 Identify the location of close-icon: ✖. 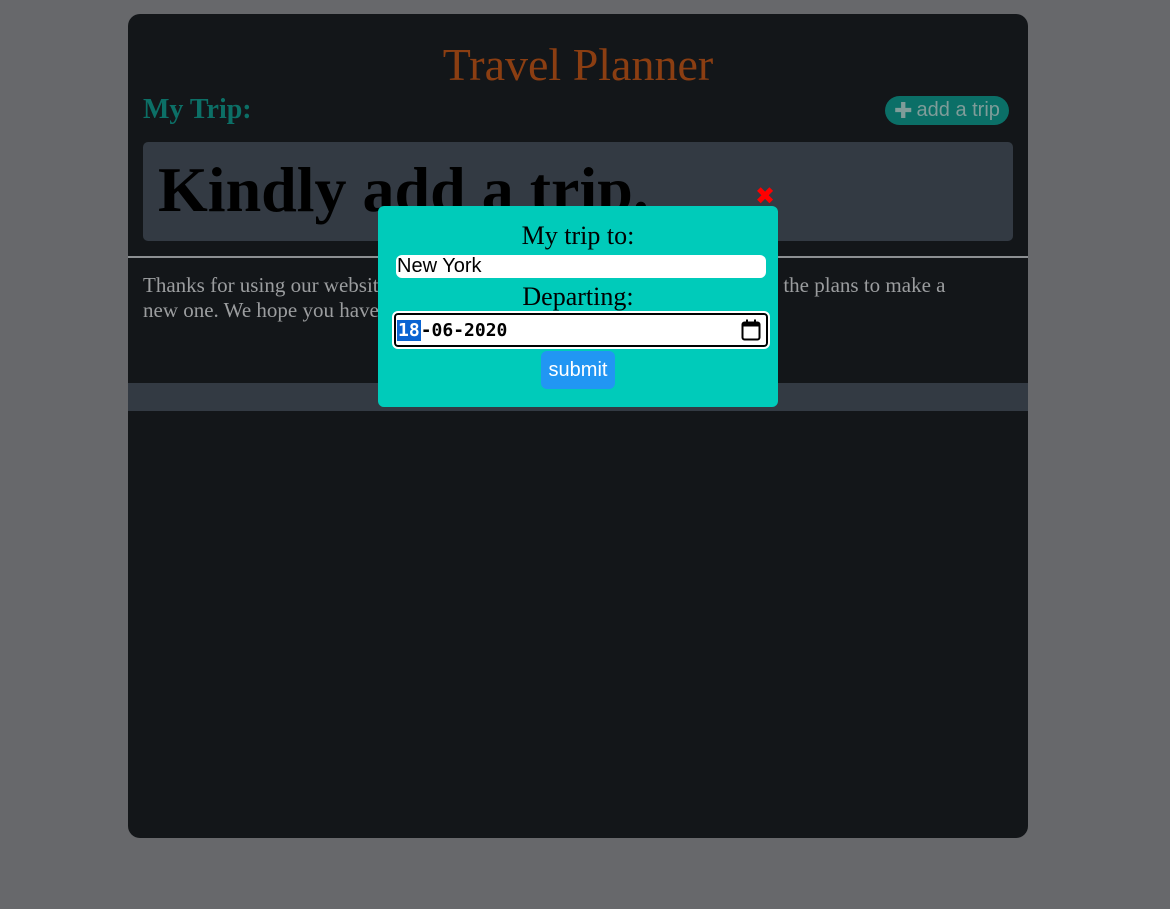
(765, 196).